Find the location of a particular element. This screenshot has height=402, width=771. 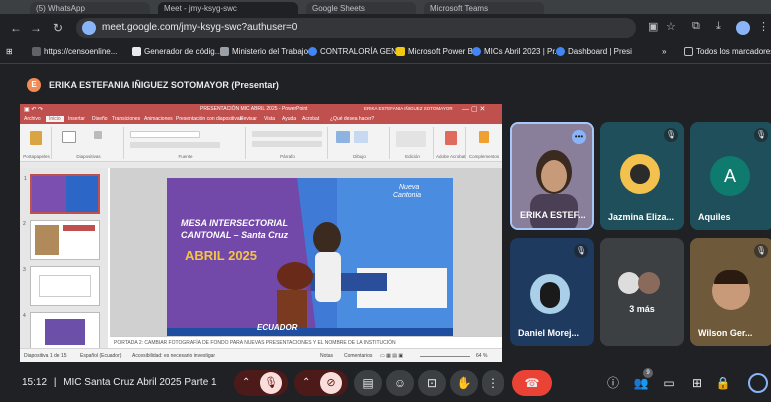

menu-dots-icon: ⋮ is located at coordinates (763, 26).